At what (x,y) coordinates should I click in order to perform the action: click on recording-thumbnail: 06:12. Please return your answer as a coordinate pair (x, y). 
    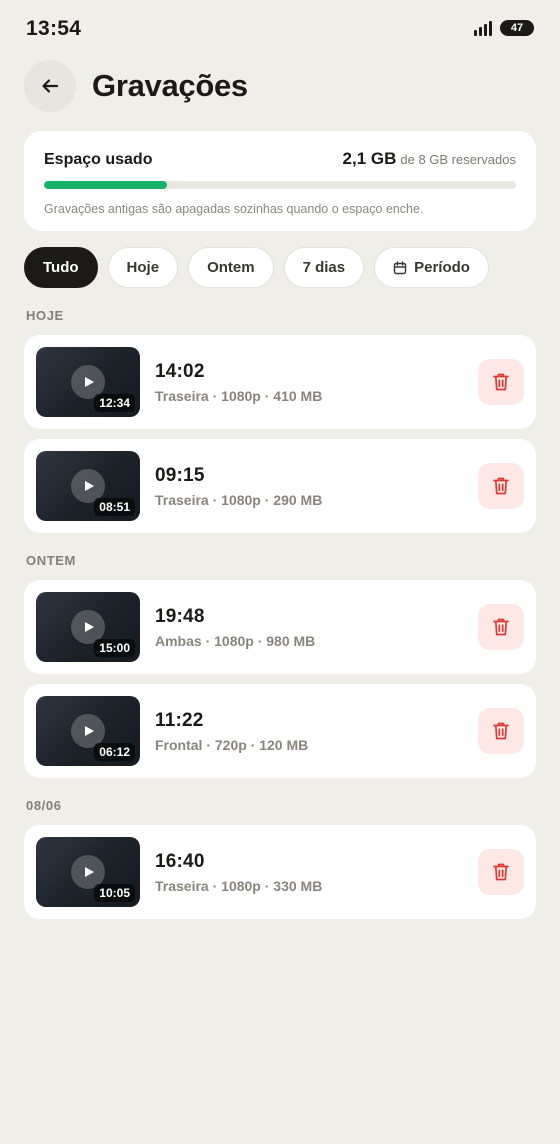
    Looking at the image, I should click on (88, 731).